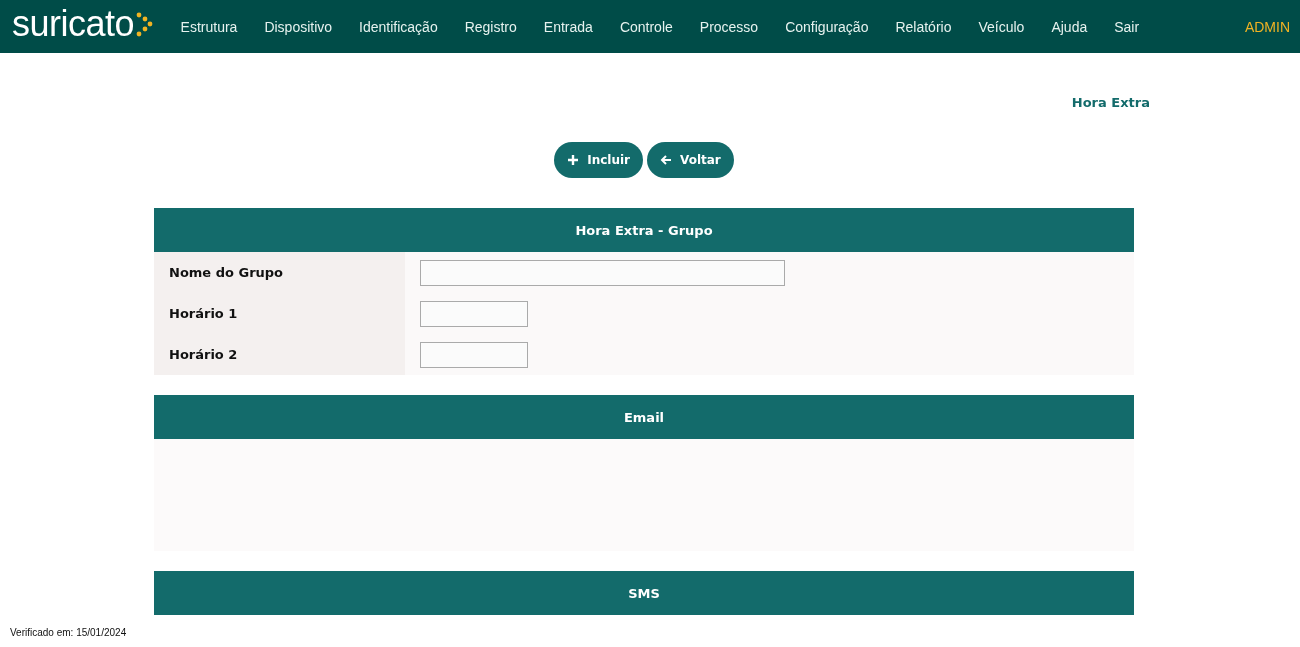 The height and width of the screenshot is (647, 1300). What do you see at coordinates (68, 632) in the screenshot?
I see `verification-date: Verificado em: 15/01/2024` at bounding box center [68, 632].